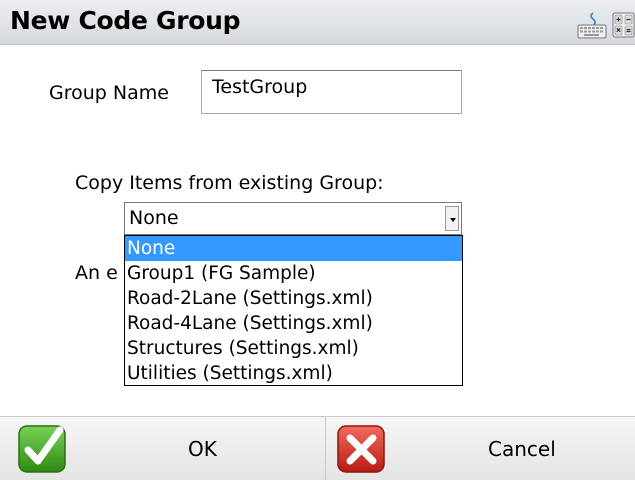  Describe the element at coordinates (154, 218) in the screenshot. I see `copy-group-selected-value: None` at that location.